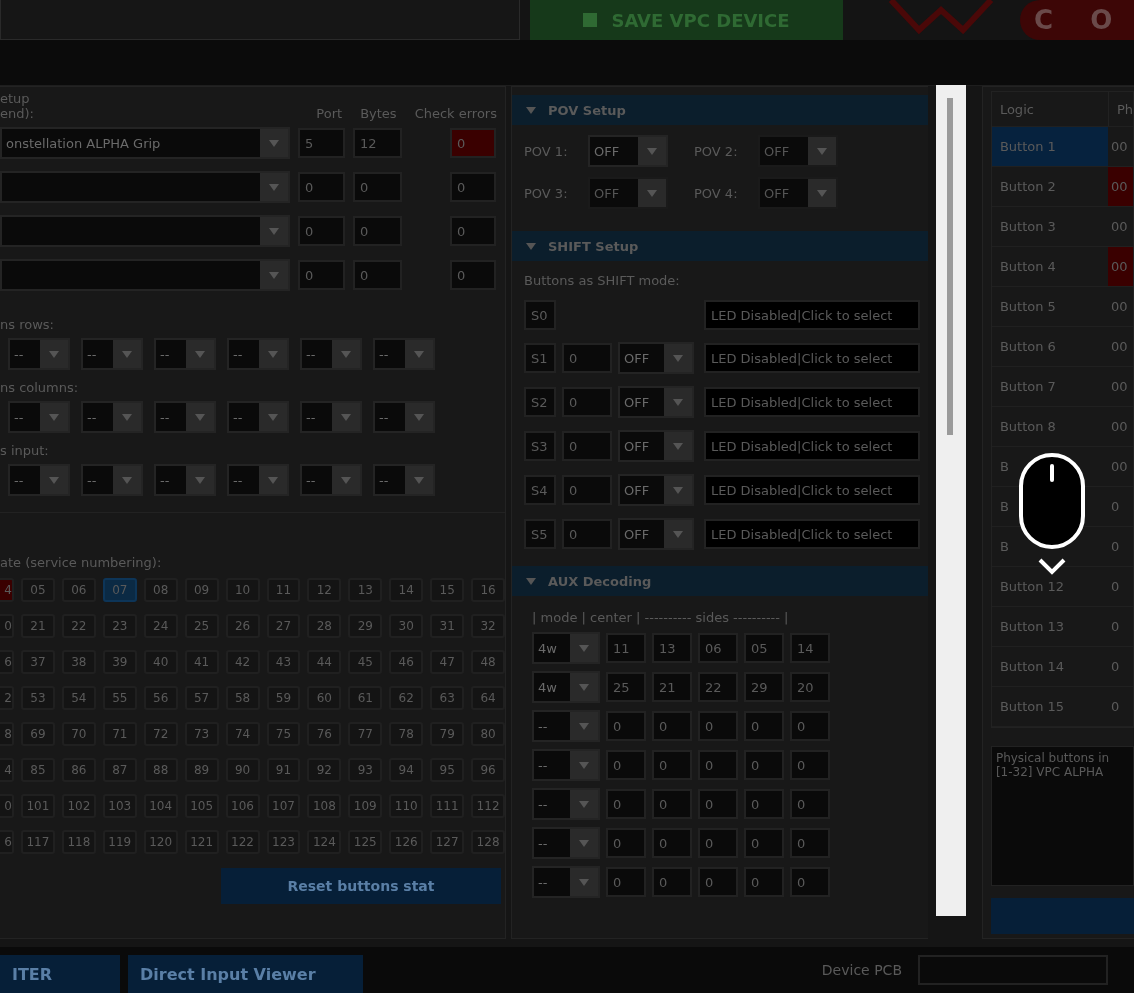 The height and width of the screenshot is (993, 1134). Describe the element at coordinates (1049, 146) in the screenshot. I see `logic-row: Button 1` at that location.